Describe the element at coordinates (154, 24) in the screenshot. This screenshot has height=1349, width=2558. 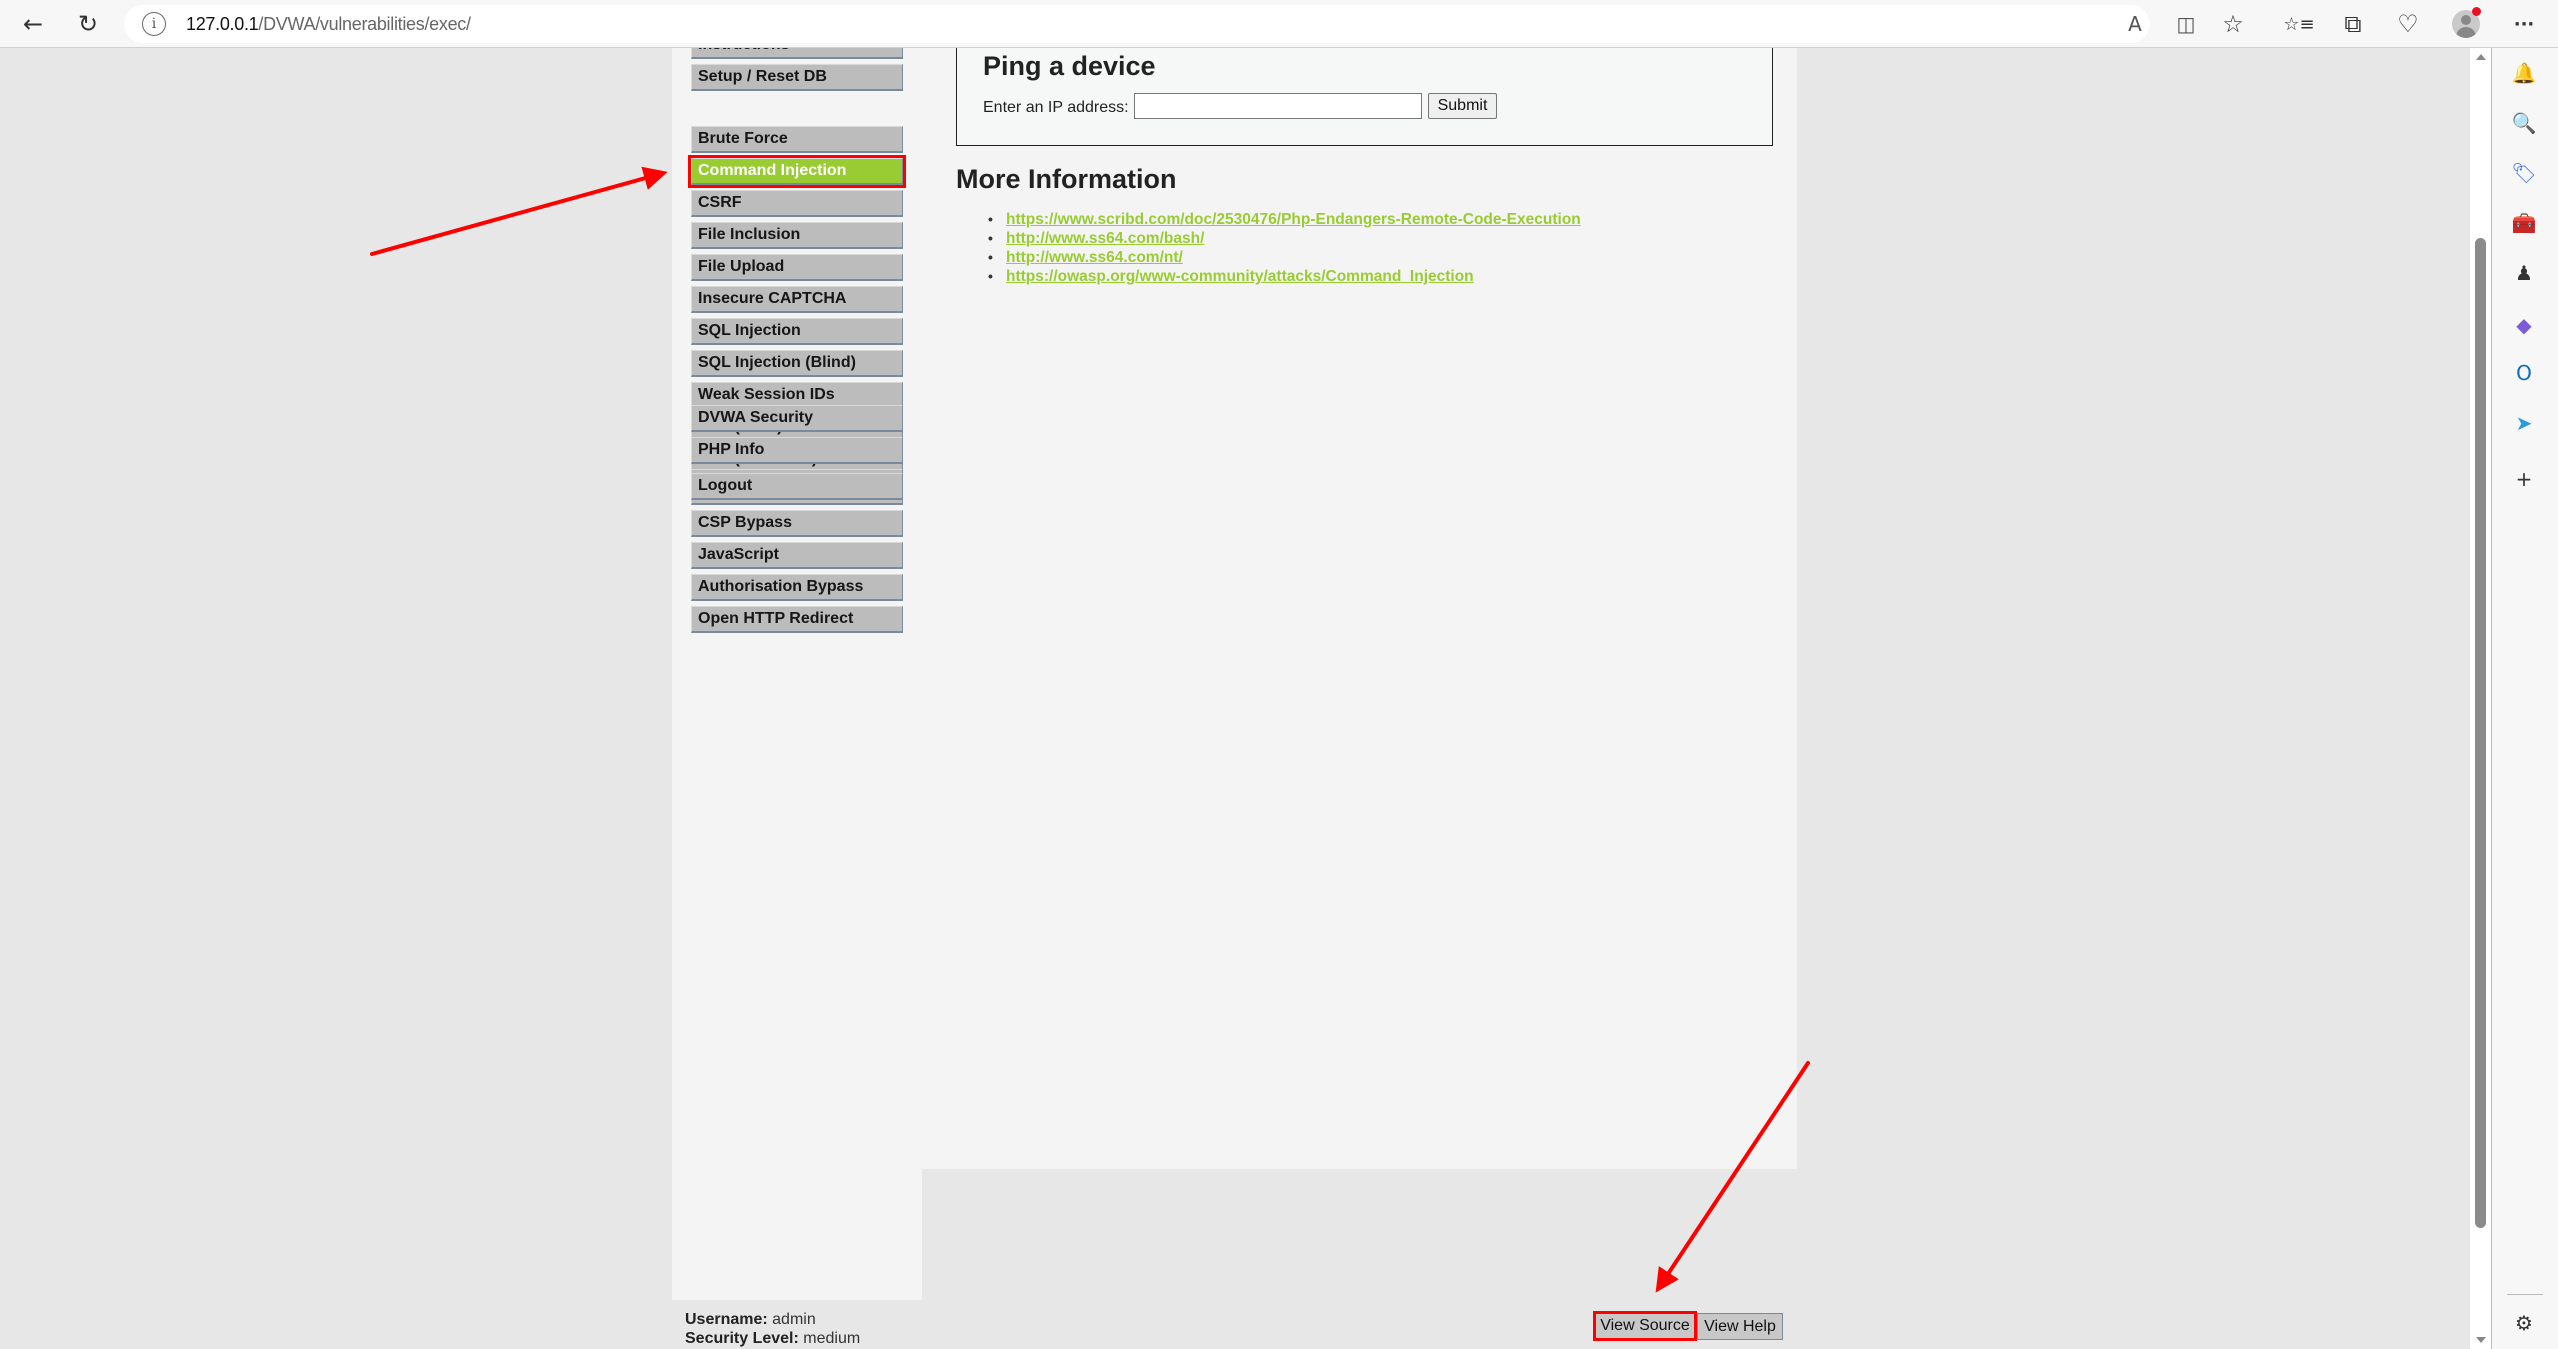
I see `site-info-icon: i` at that location.